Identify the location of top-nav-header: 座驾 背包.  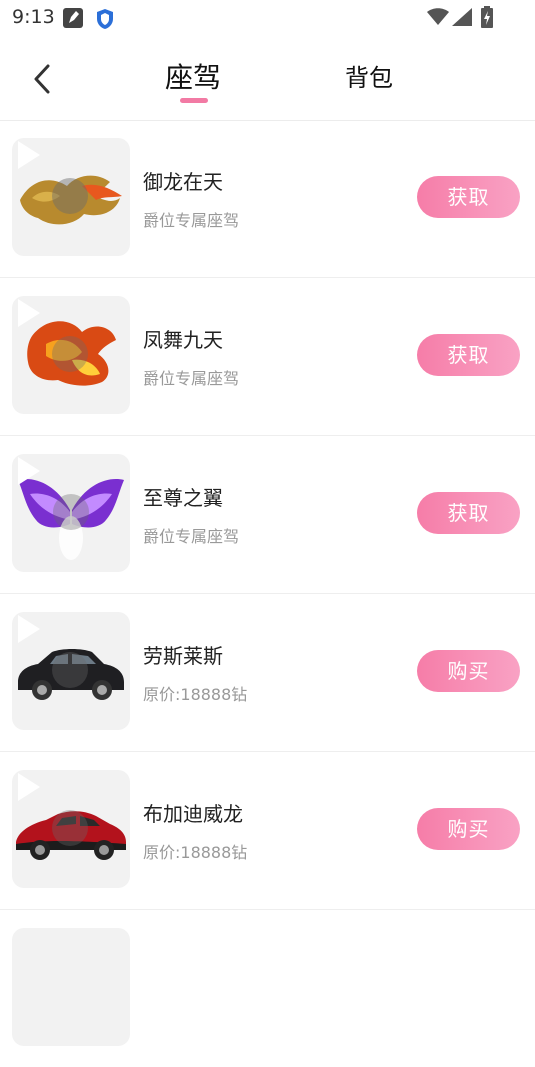
(267, 80).